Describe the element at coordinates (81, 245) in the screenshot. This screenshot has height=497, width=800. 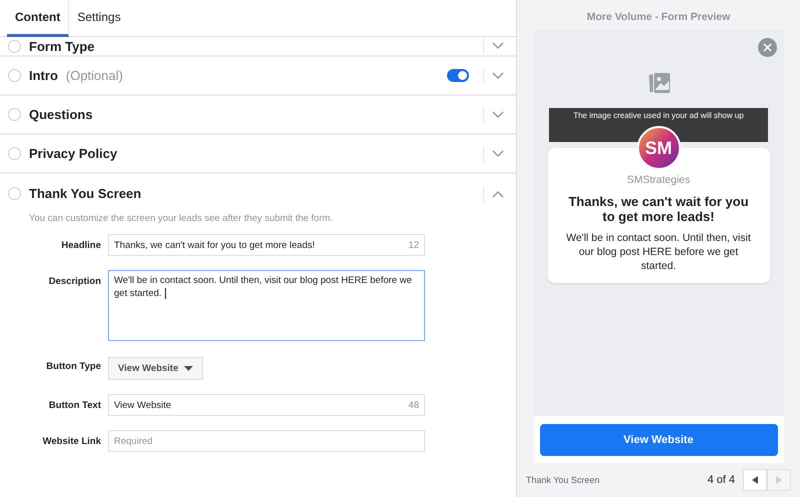
I see `field-label: Headline` at that location.